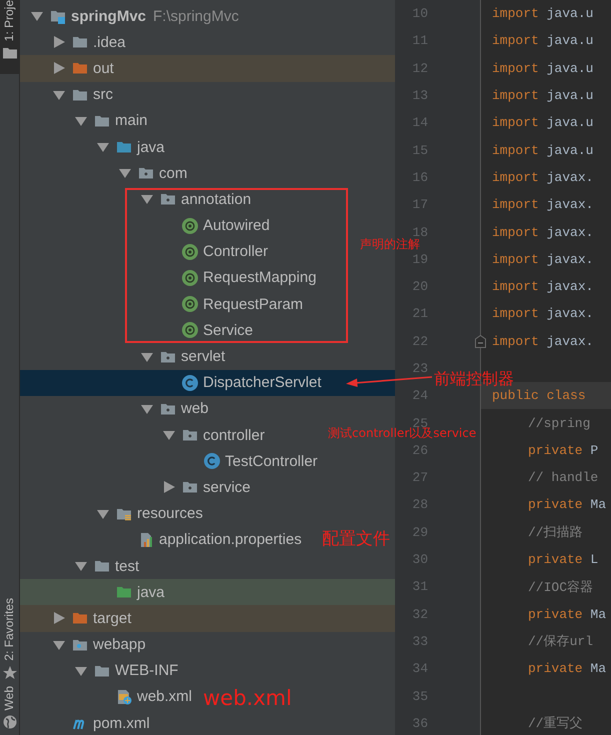  What do you see at coordinates (9, 642) in the screenshot?
I see `tool-window-tab: 2: Favorites` at bounding box center [9, 642].